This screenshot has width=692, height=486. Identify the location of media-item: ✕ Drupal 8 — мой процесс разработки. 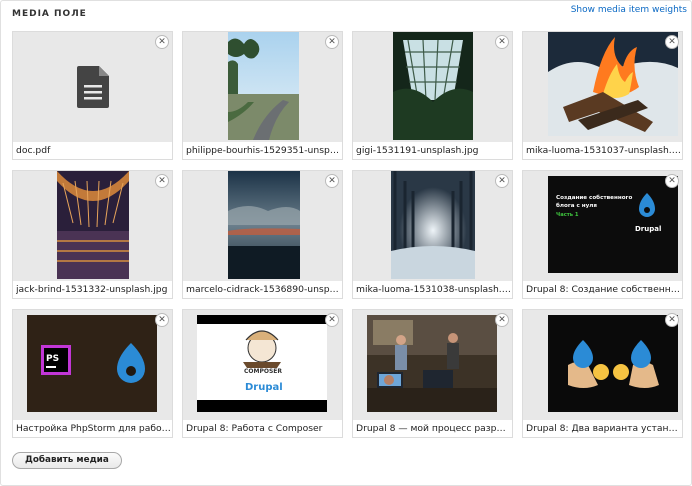
(432, 373).